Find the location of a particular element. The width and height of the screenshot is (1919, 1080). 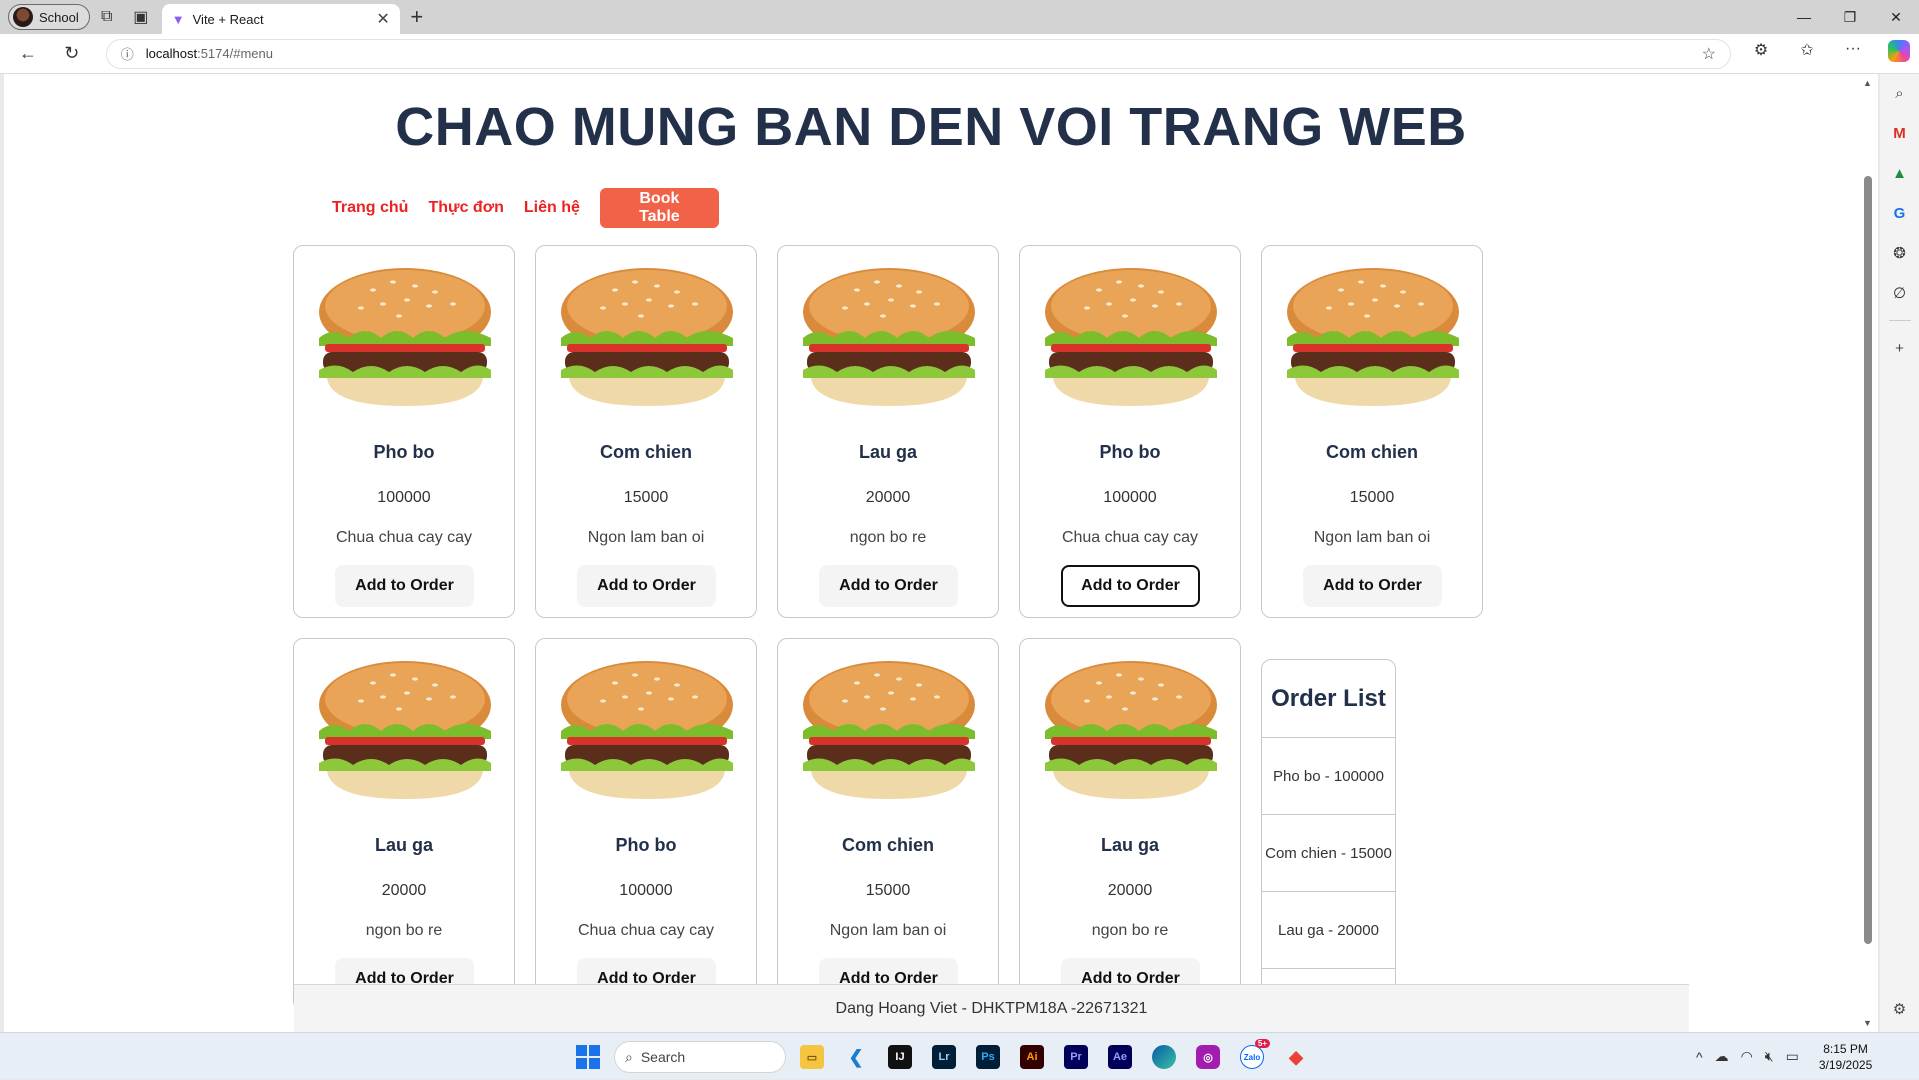

taskbar-search: ⌕ Search is located at coordinates (700, 1057).